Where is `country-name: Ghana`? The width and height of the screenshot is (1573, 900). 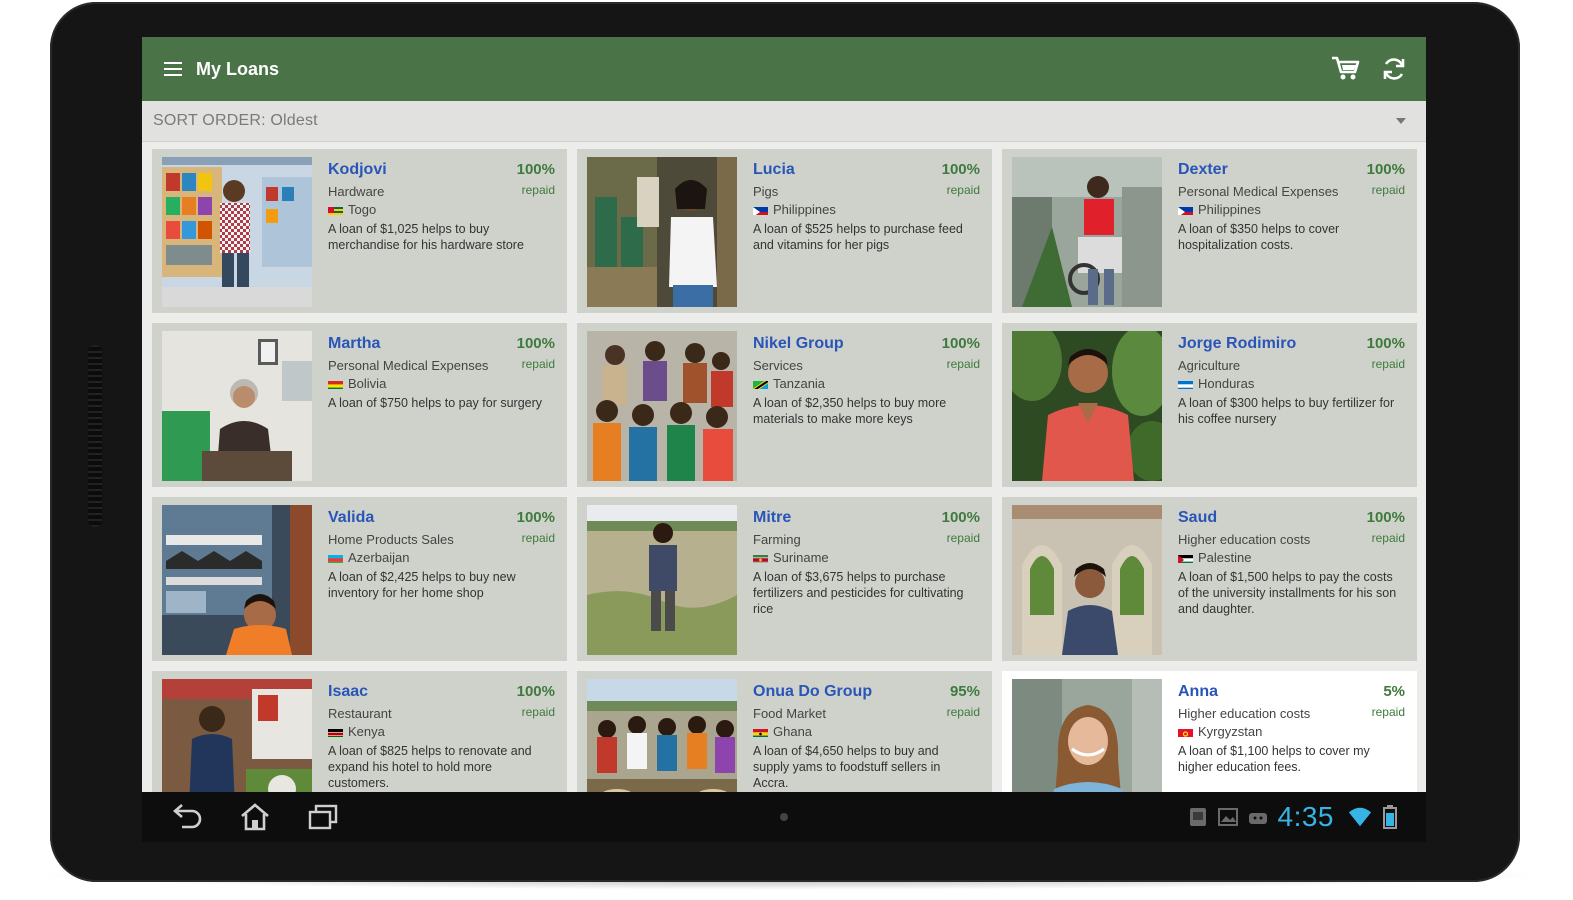
country-name: Ghana is located at coordinates (793, 731).